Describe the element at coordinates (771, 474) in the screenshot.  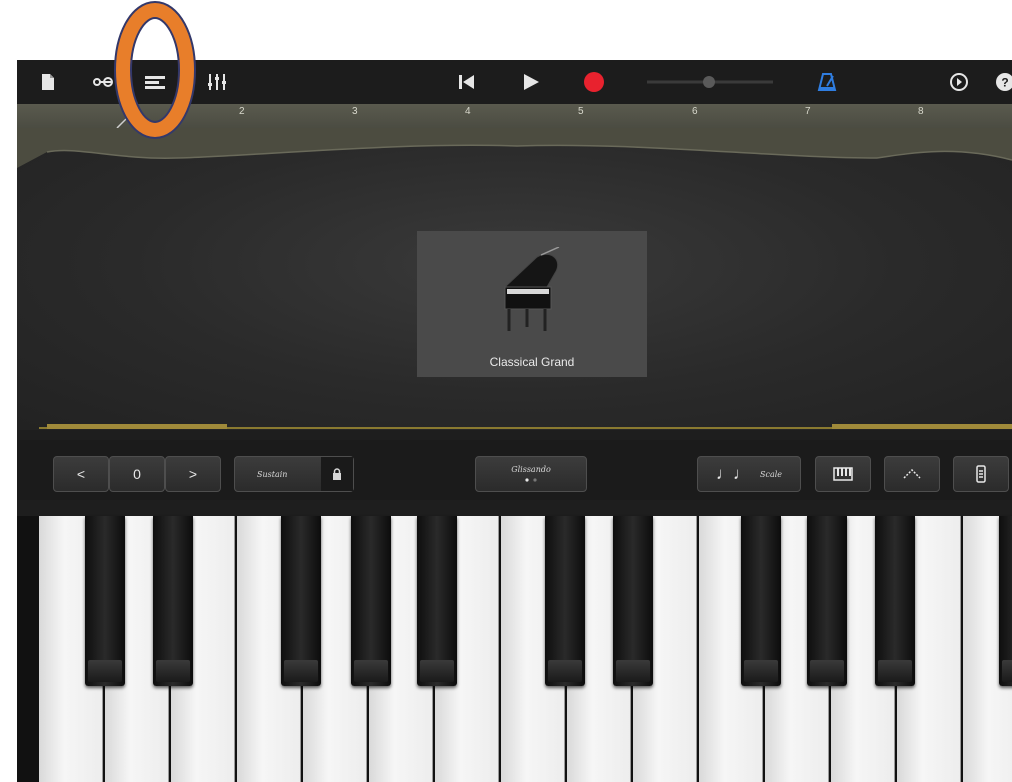
I see `scale-label: Scale` at that location.